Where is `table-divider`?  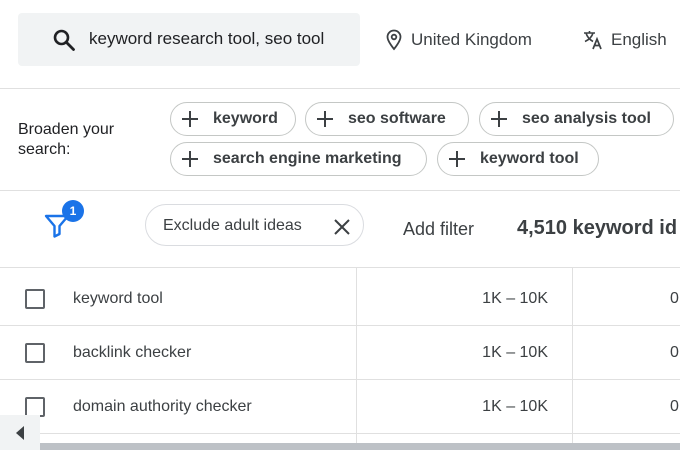
table-divider is located at coordinates (340, 267).